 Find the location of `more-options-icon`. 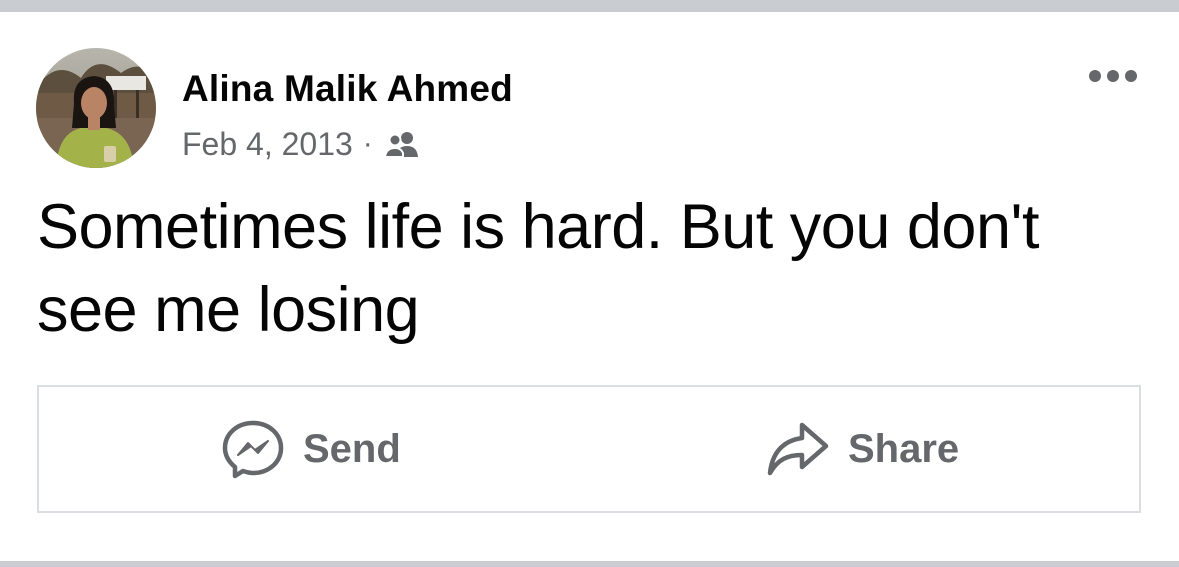

more-options-icon is located at coordinates (1113, 76).